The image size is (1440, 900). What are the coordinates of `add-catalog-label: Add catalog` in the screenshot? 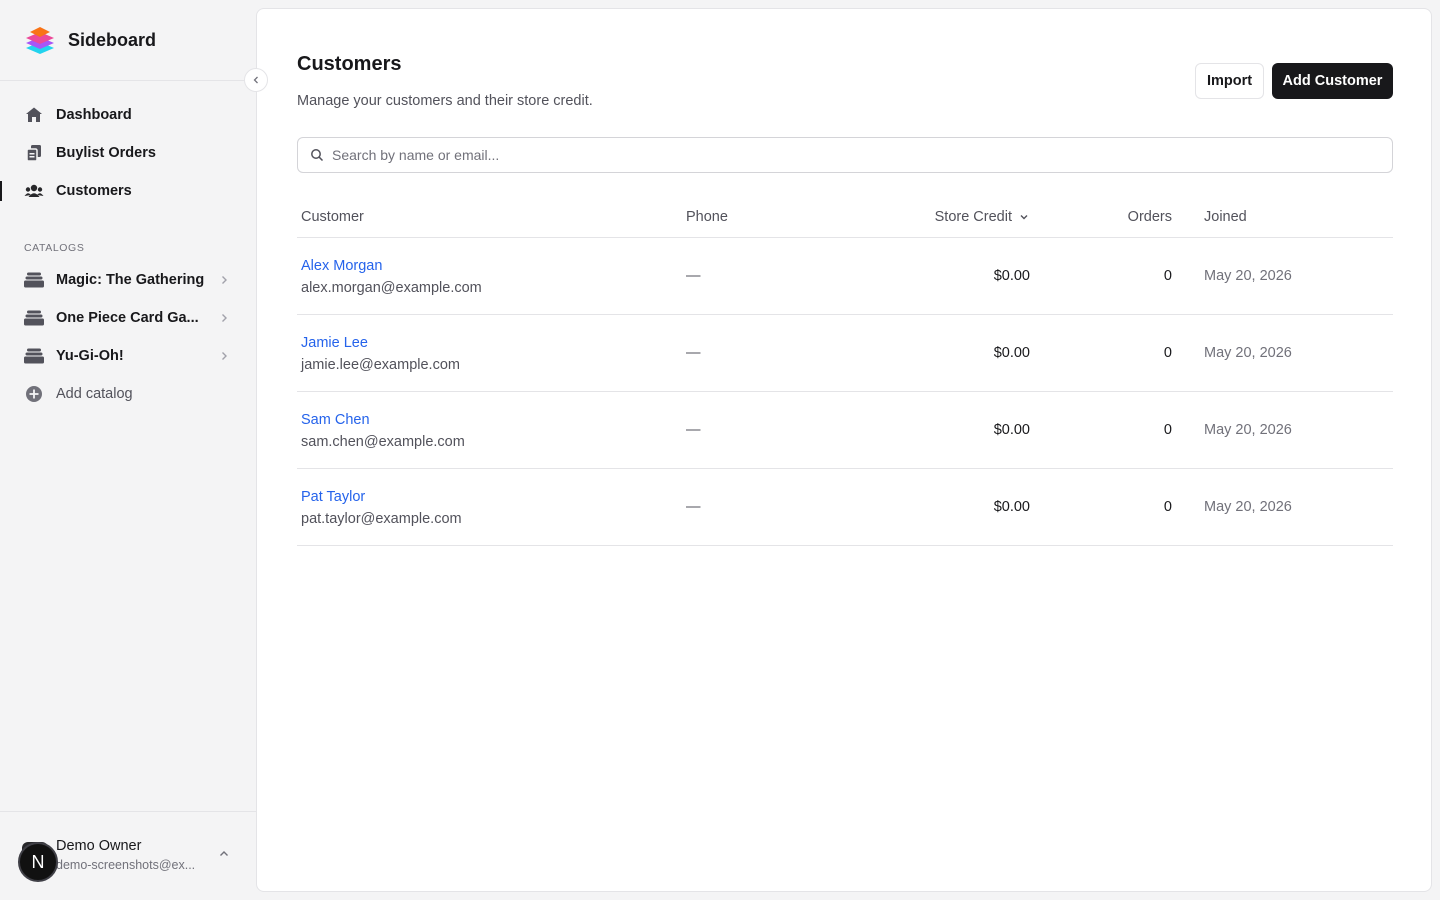 It's located at (94, 394).